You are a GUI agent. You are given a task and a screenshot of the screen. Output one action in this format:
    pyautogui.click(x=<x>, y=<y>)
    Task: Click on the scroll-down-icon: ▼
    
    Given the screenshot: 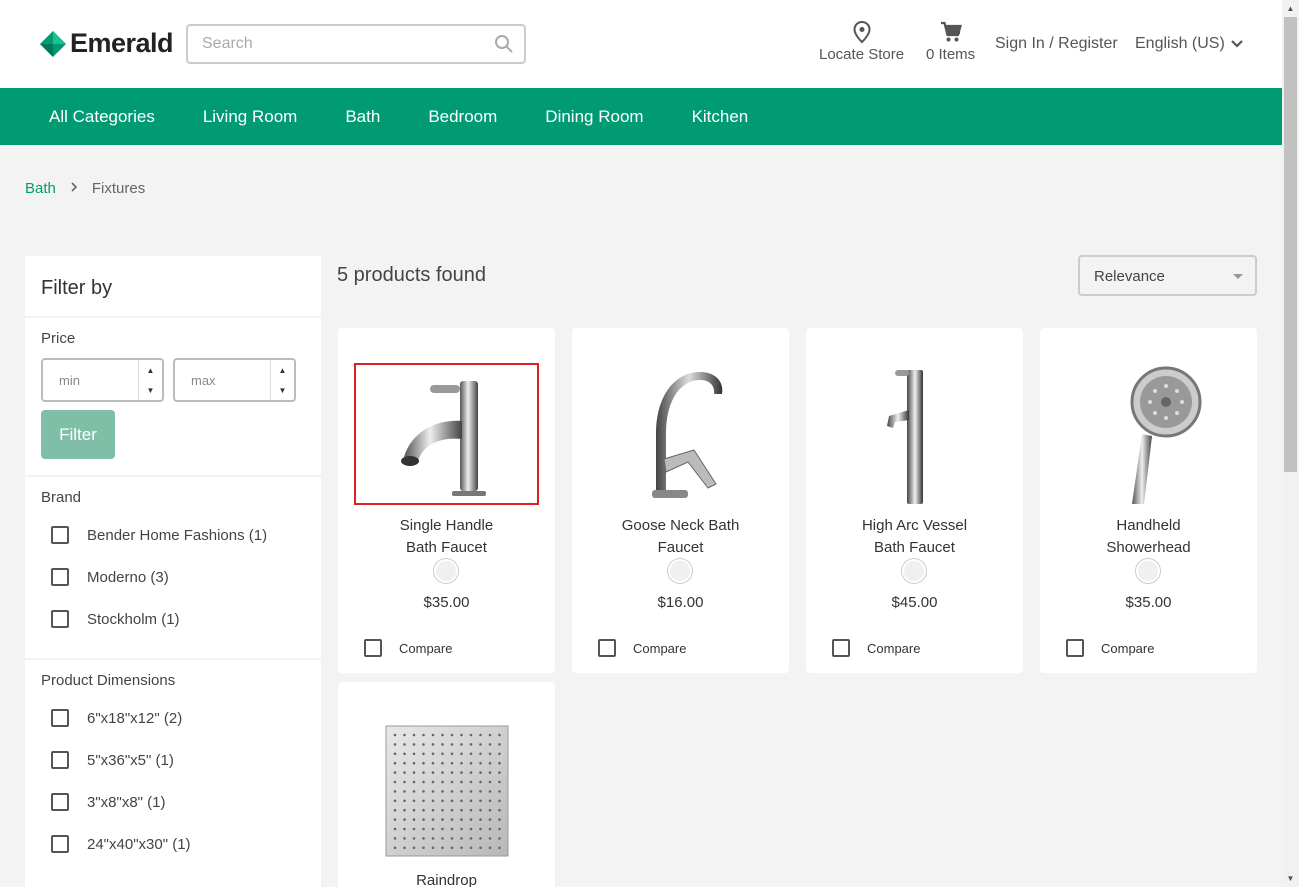 What is the action you would take?
    pyautogui.click(x=1290, y=878)
    